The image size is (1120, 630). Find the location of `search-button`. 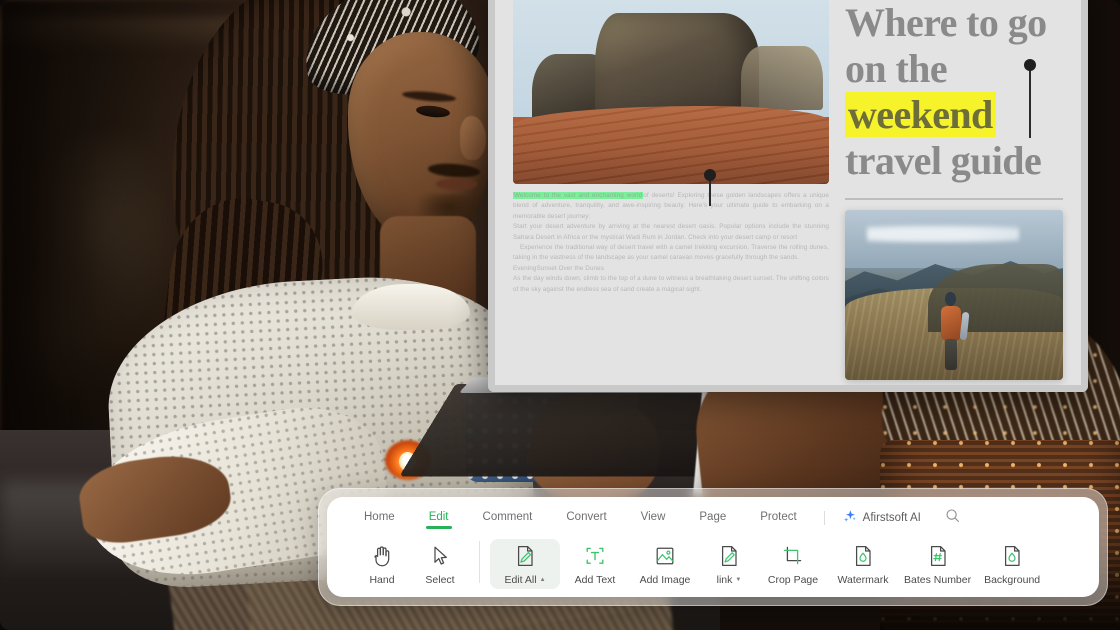

search-button is located at coordinates (952, 518).